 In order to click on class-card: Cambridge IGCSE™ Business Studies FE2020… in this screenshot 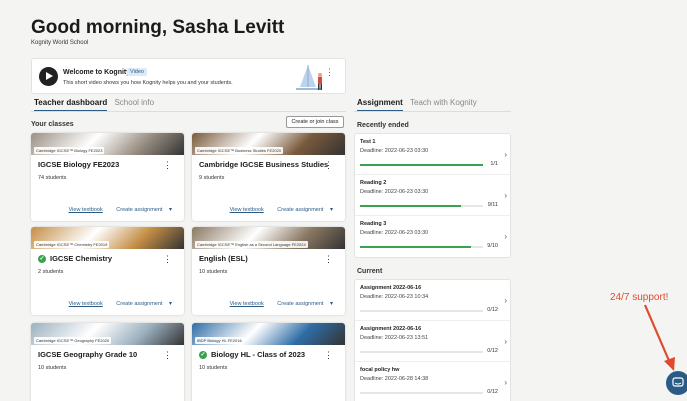, I will do `click(268, 177)`.